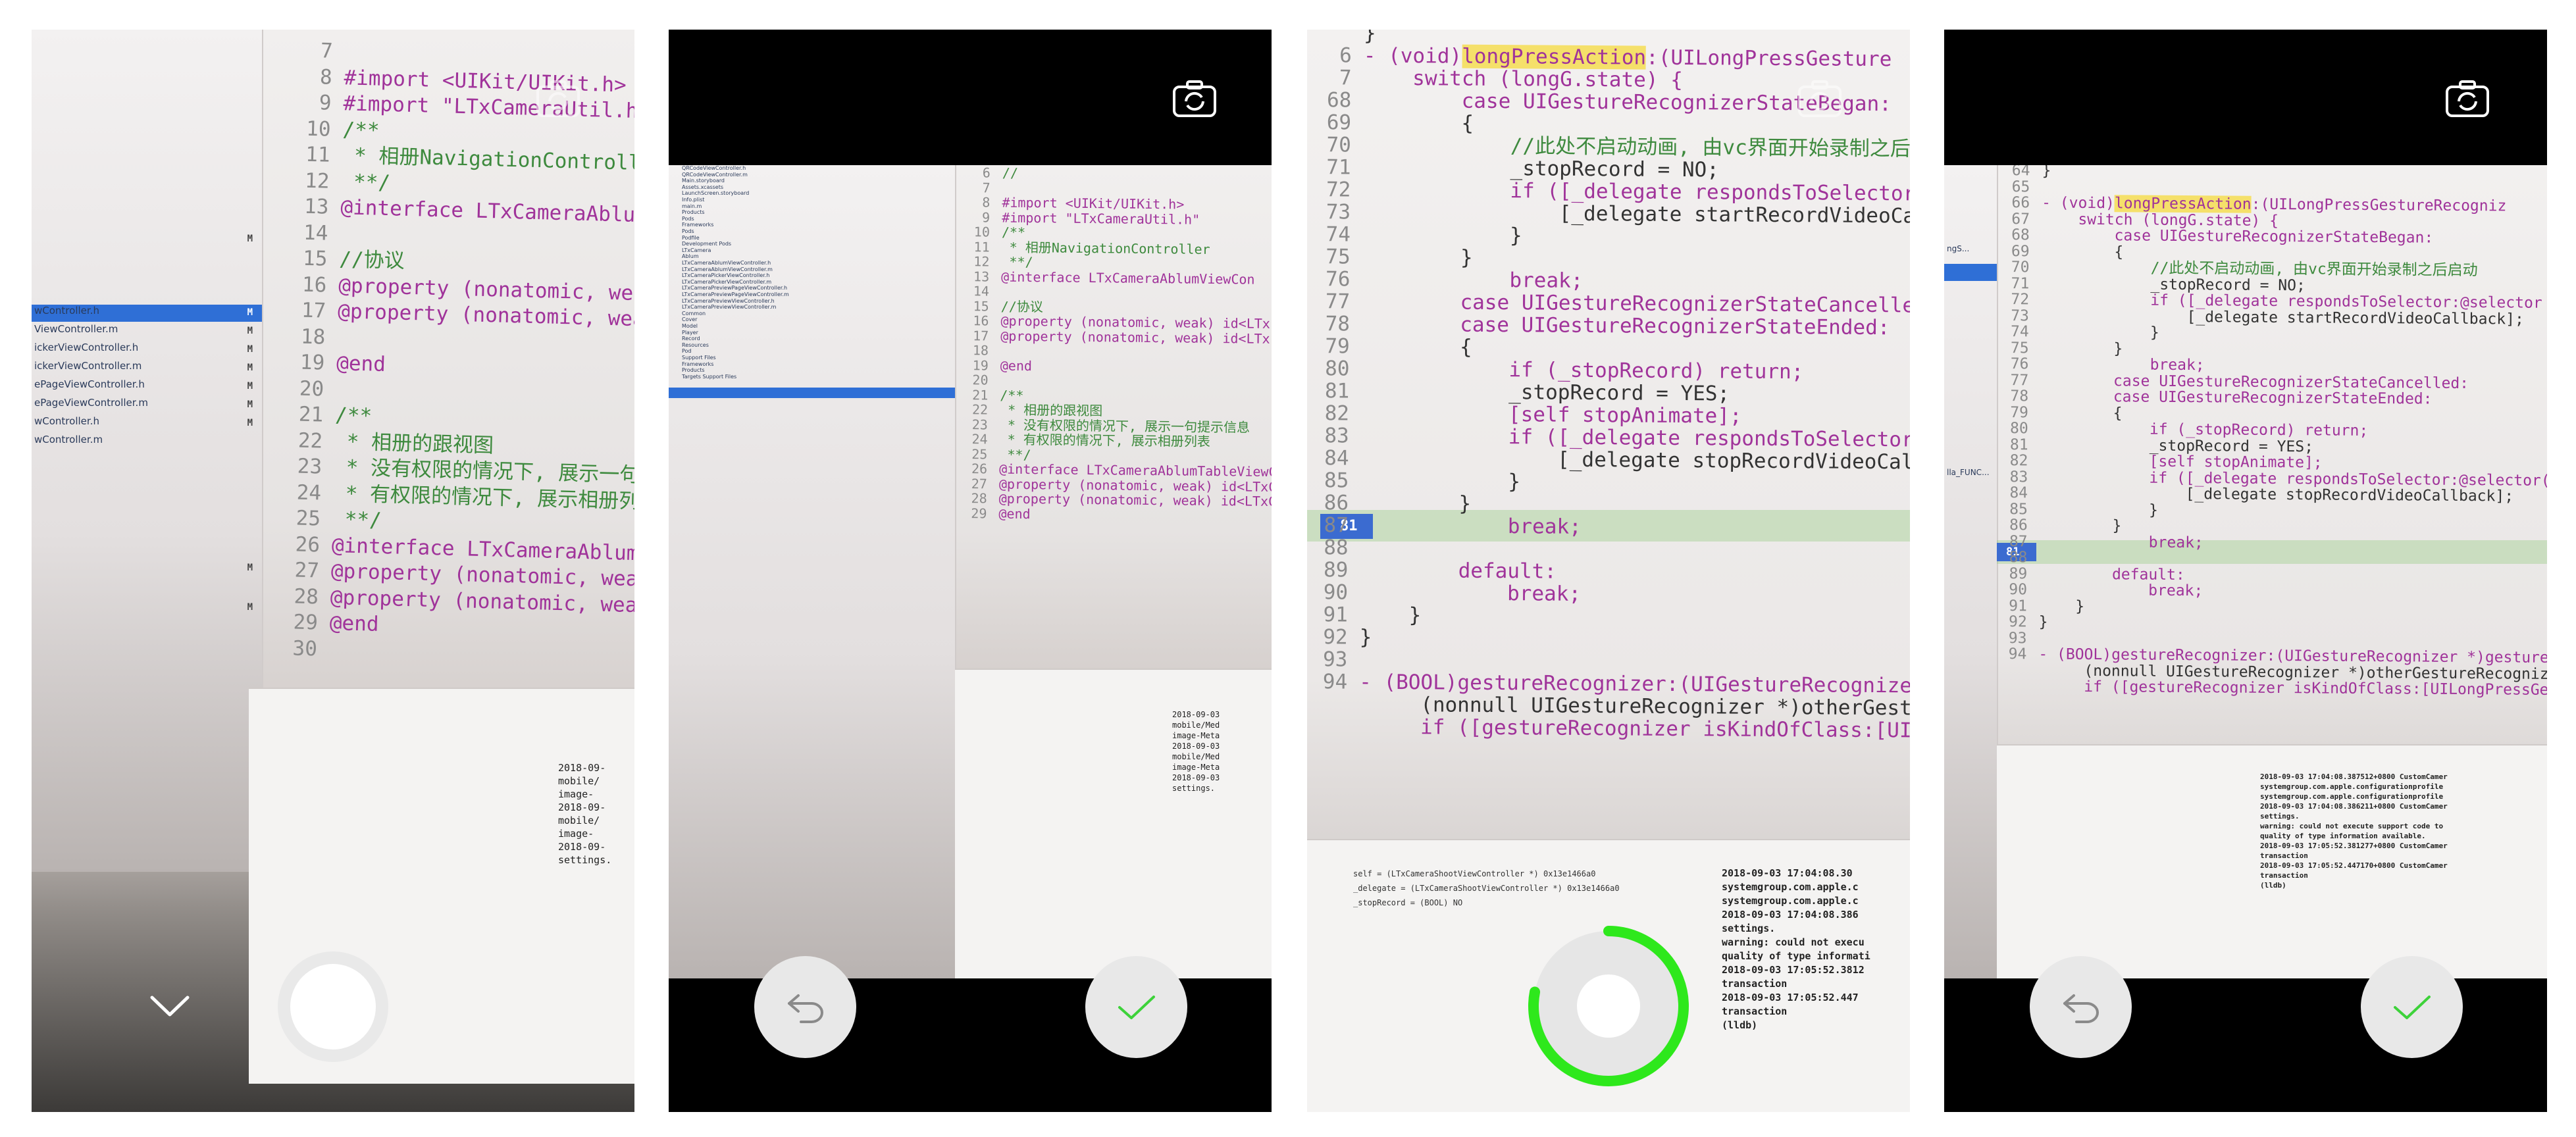  I want to click on search-highlight: longPressAction, so click(2183, 204).